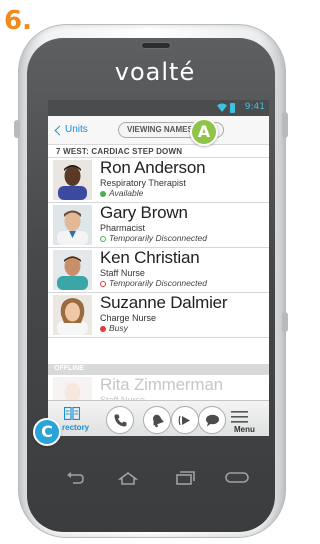  Describe the element at coordinates (232, 108) in the screenshot. I see `battery-icon` at that location.